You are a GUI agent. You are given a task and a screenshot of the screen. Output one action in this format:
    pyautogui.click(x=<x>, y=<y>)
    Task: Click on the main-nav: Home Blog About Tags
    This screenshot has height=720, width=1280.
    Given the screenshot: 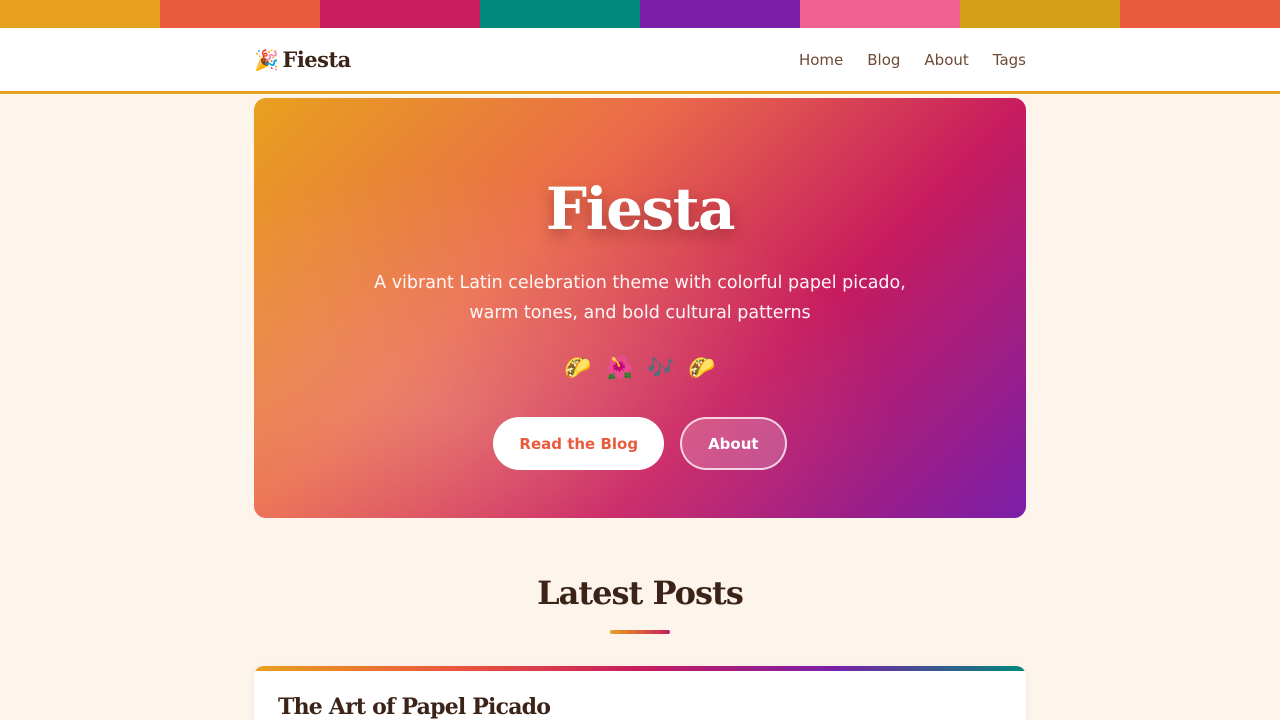 What is the action you would take?
    pyautogui.click(x=912, y=60)
    